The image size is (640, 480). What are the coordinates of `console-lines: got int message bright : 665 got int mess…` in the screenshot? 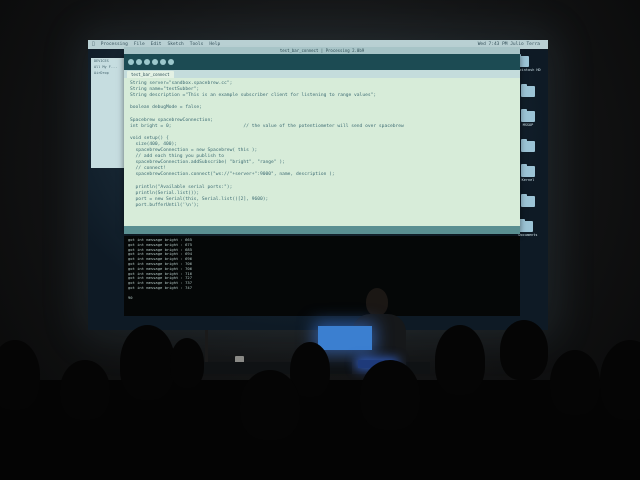 It's located at (322, 269).